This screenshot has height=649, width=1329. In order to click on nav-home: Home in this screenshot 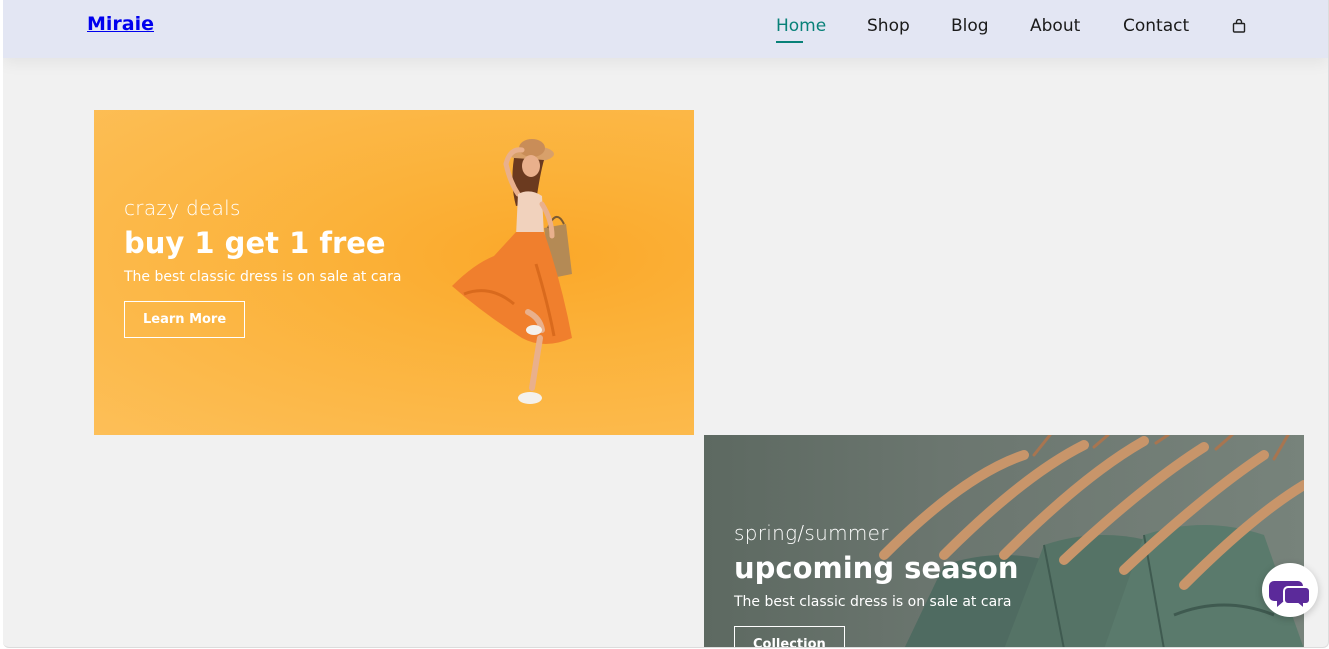, I will do `click(801, 29)`.